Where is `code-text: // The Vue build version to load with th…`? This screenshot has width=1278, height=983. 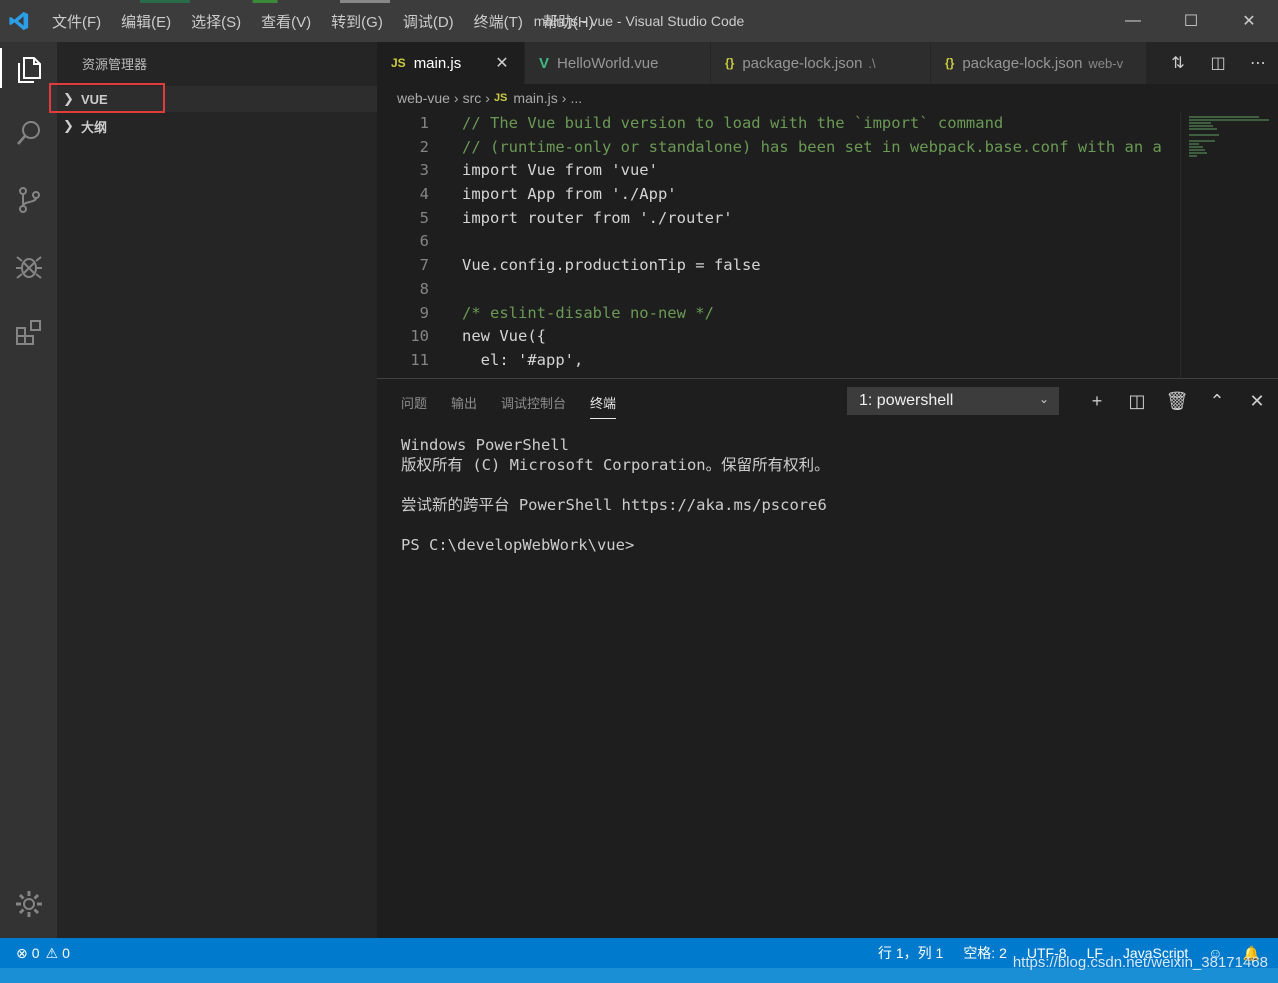 code-text: // The Vue build version to load with th… is located at coordinates (733, 123).